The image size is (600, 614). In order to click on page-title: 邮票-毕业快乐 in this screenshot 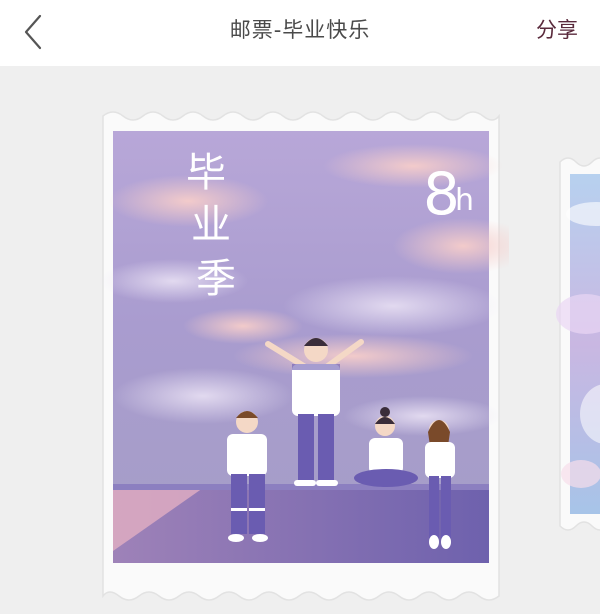, I will do `click(300, 30)`.